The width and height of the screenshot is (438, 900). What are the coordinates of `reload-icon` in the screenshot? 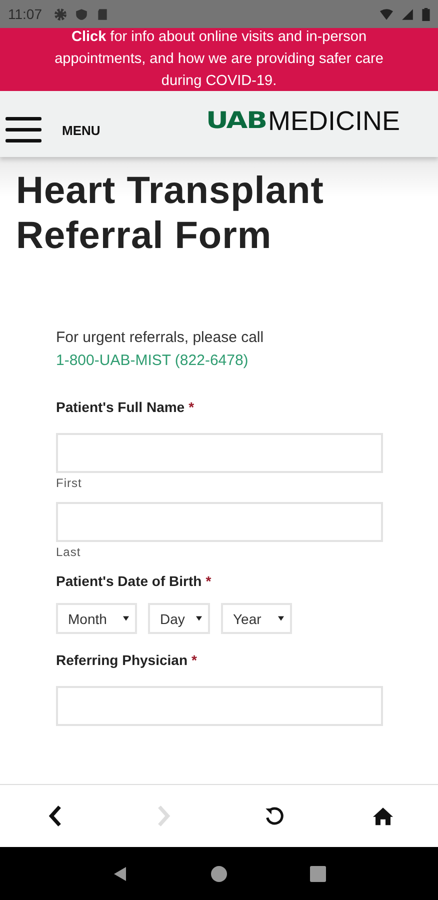 It's located at (274, 816).